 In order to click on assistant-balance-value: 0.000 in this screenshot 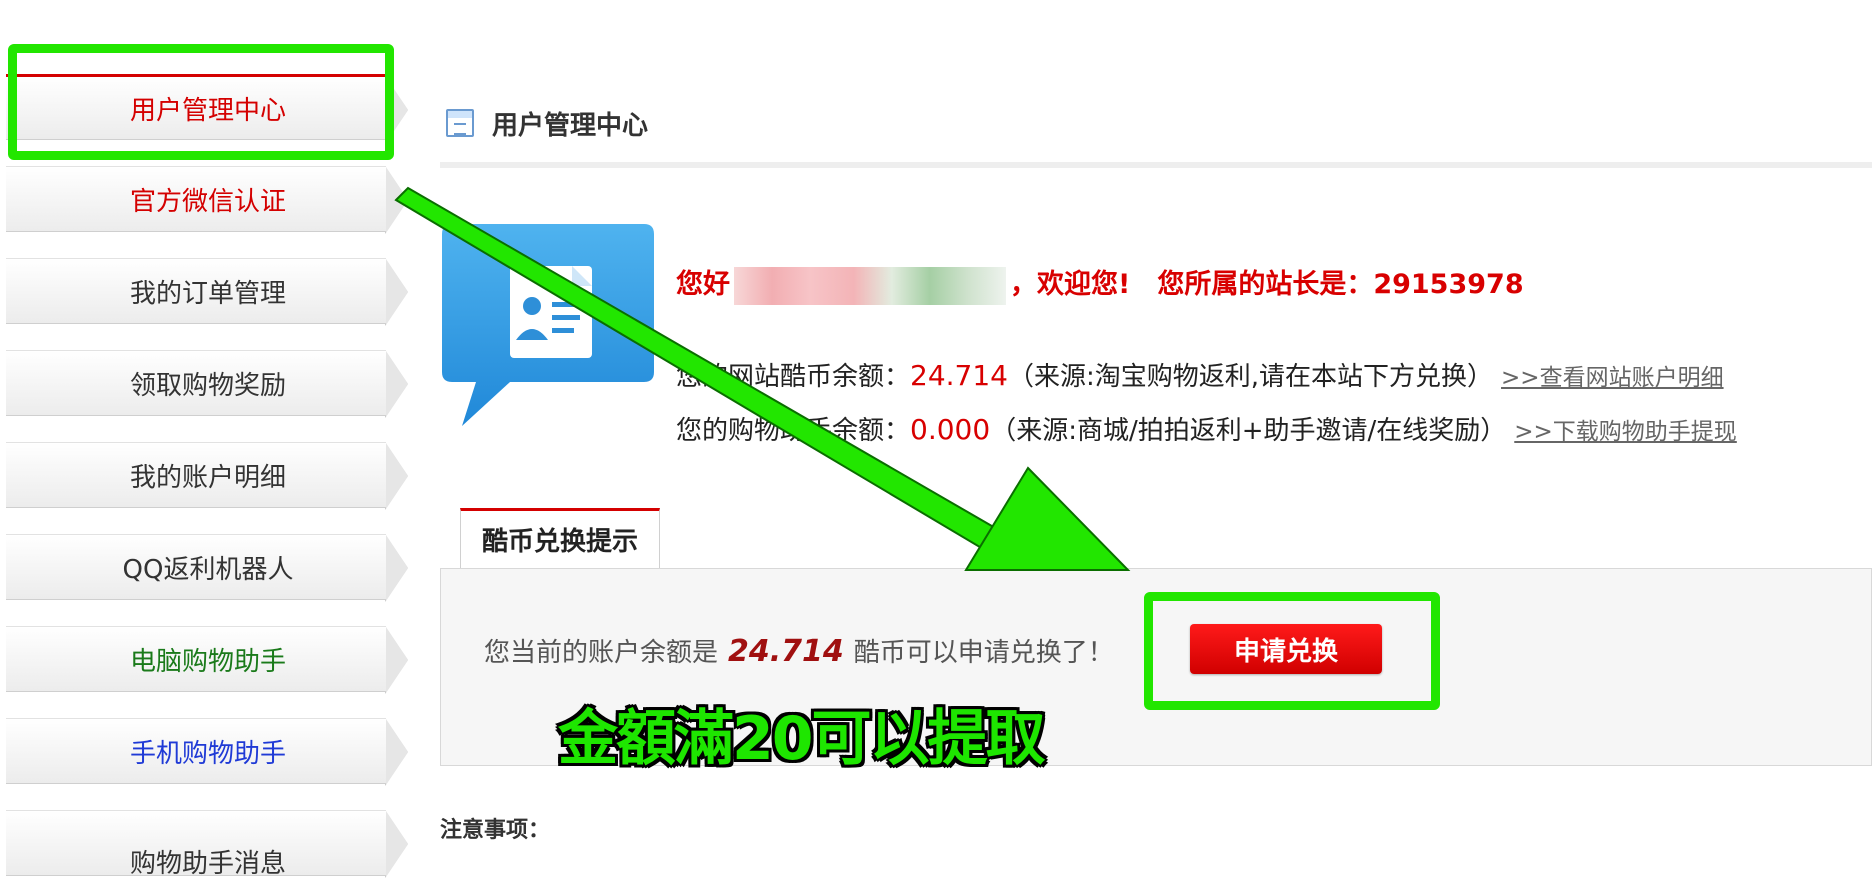, I will do `click(950, 429)`.